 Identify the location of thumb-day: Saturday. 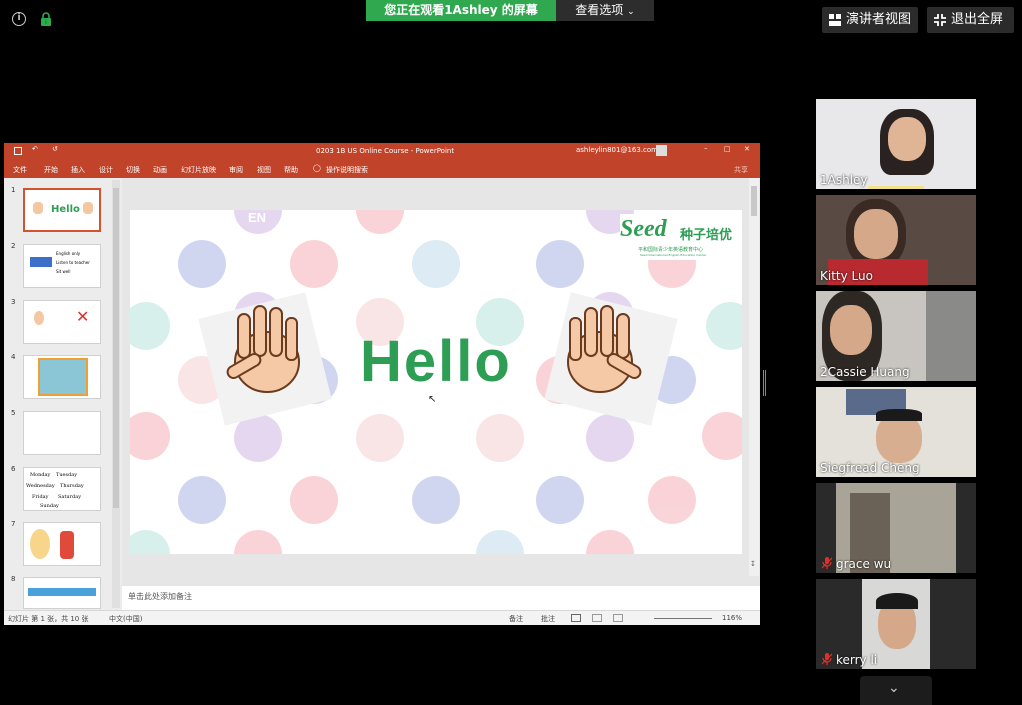
(70, 497).